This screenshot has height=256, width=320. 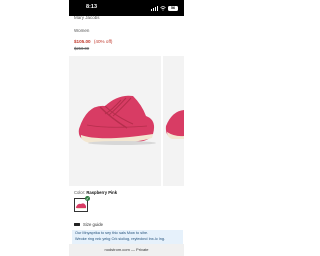 I want to click on sneaker-image-partial, so click(x=174, y=124).